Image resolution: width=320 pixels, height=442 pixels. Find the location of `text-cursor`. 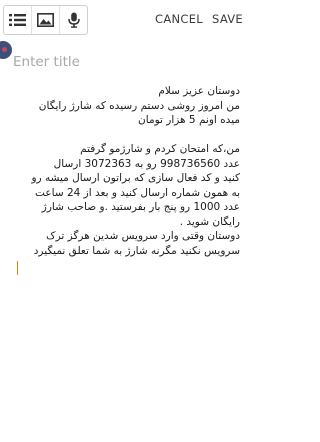

text-cursor is located at coordinates (17, 268).